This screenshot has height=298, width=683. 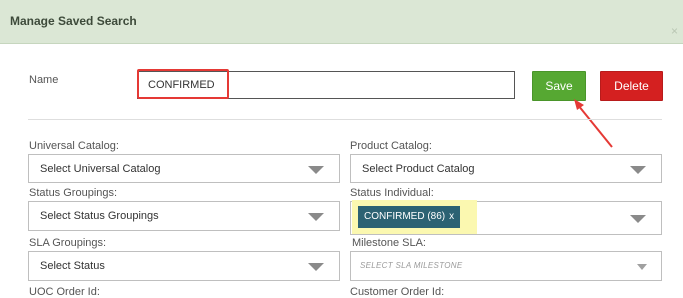 I want to click on dialog-title: Manage Saved Search, so click(x=73, y=21).